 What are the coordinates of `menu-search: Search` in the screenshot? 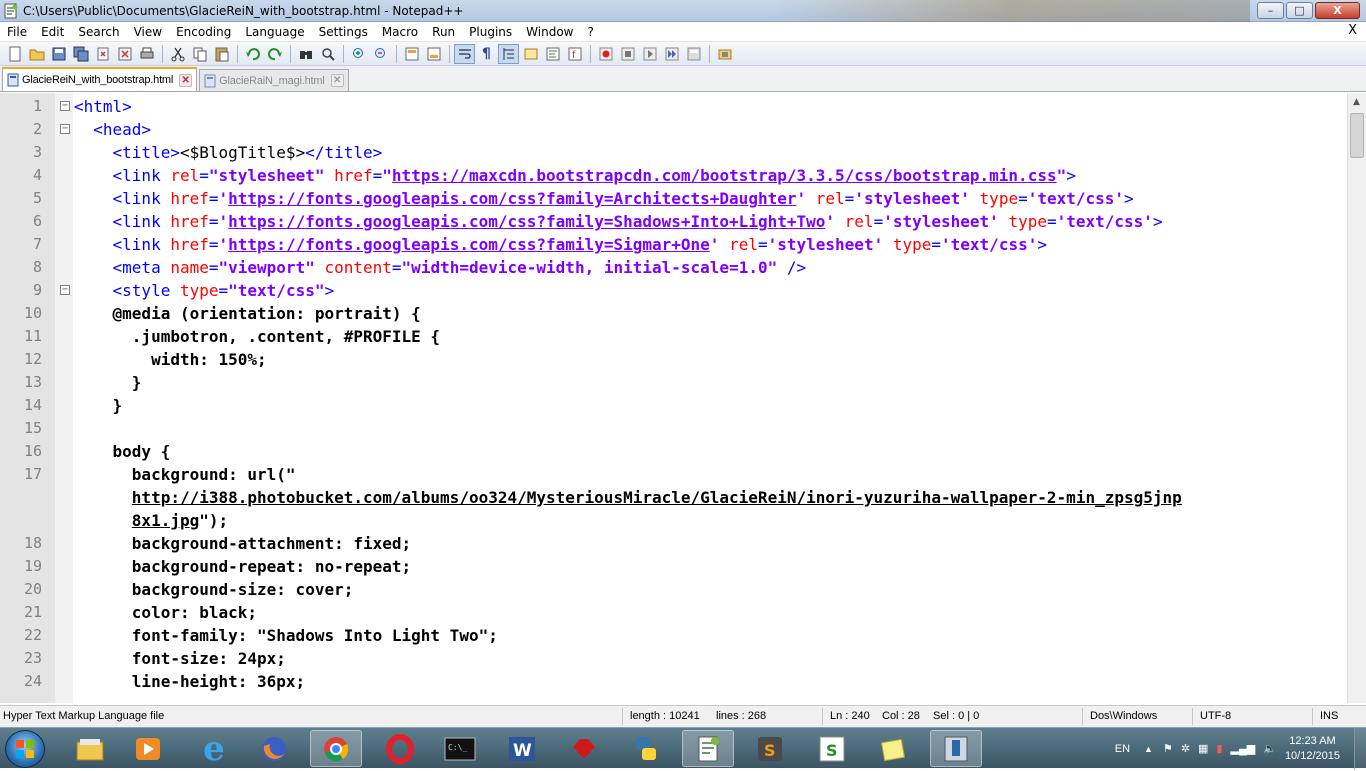 It's located at (98, 32).